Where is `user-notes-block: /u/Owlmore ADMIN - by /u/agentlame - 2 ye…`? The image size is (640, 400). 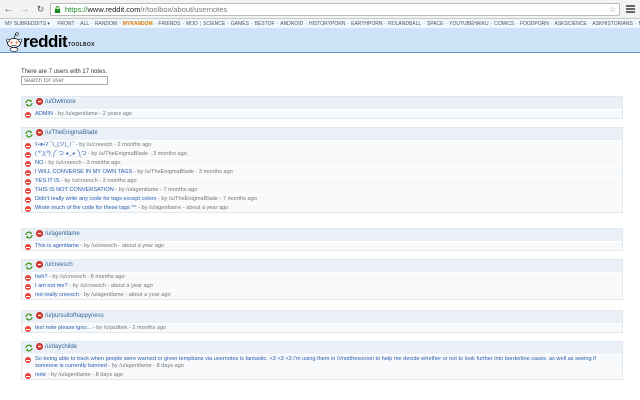
user-notes-block: /u/Owlmore ADMIN - by /u/agentlame - 2 ye… is located at coordinates (322, 107).